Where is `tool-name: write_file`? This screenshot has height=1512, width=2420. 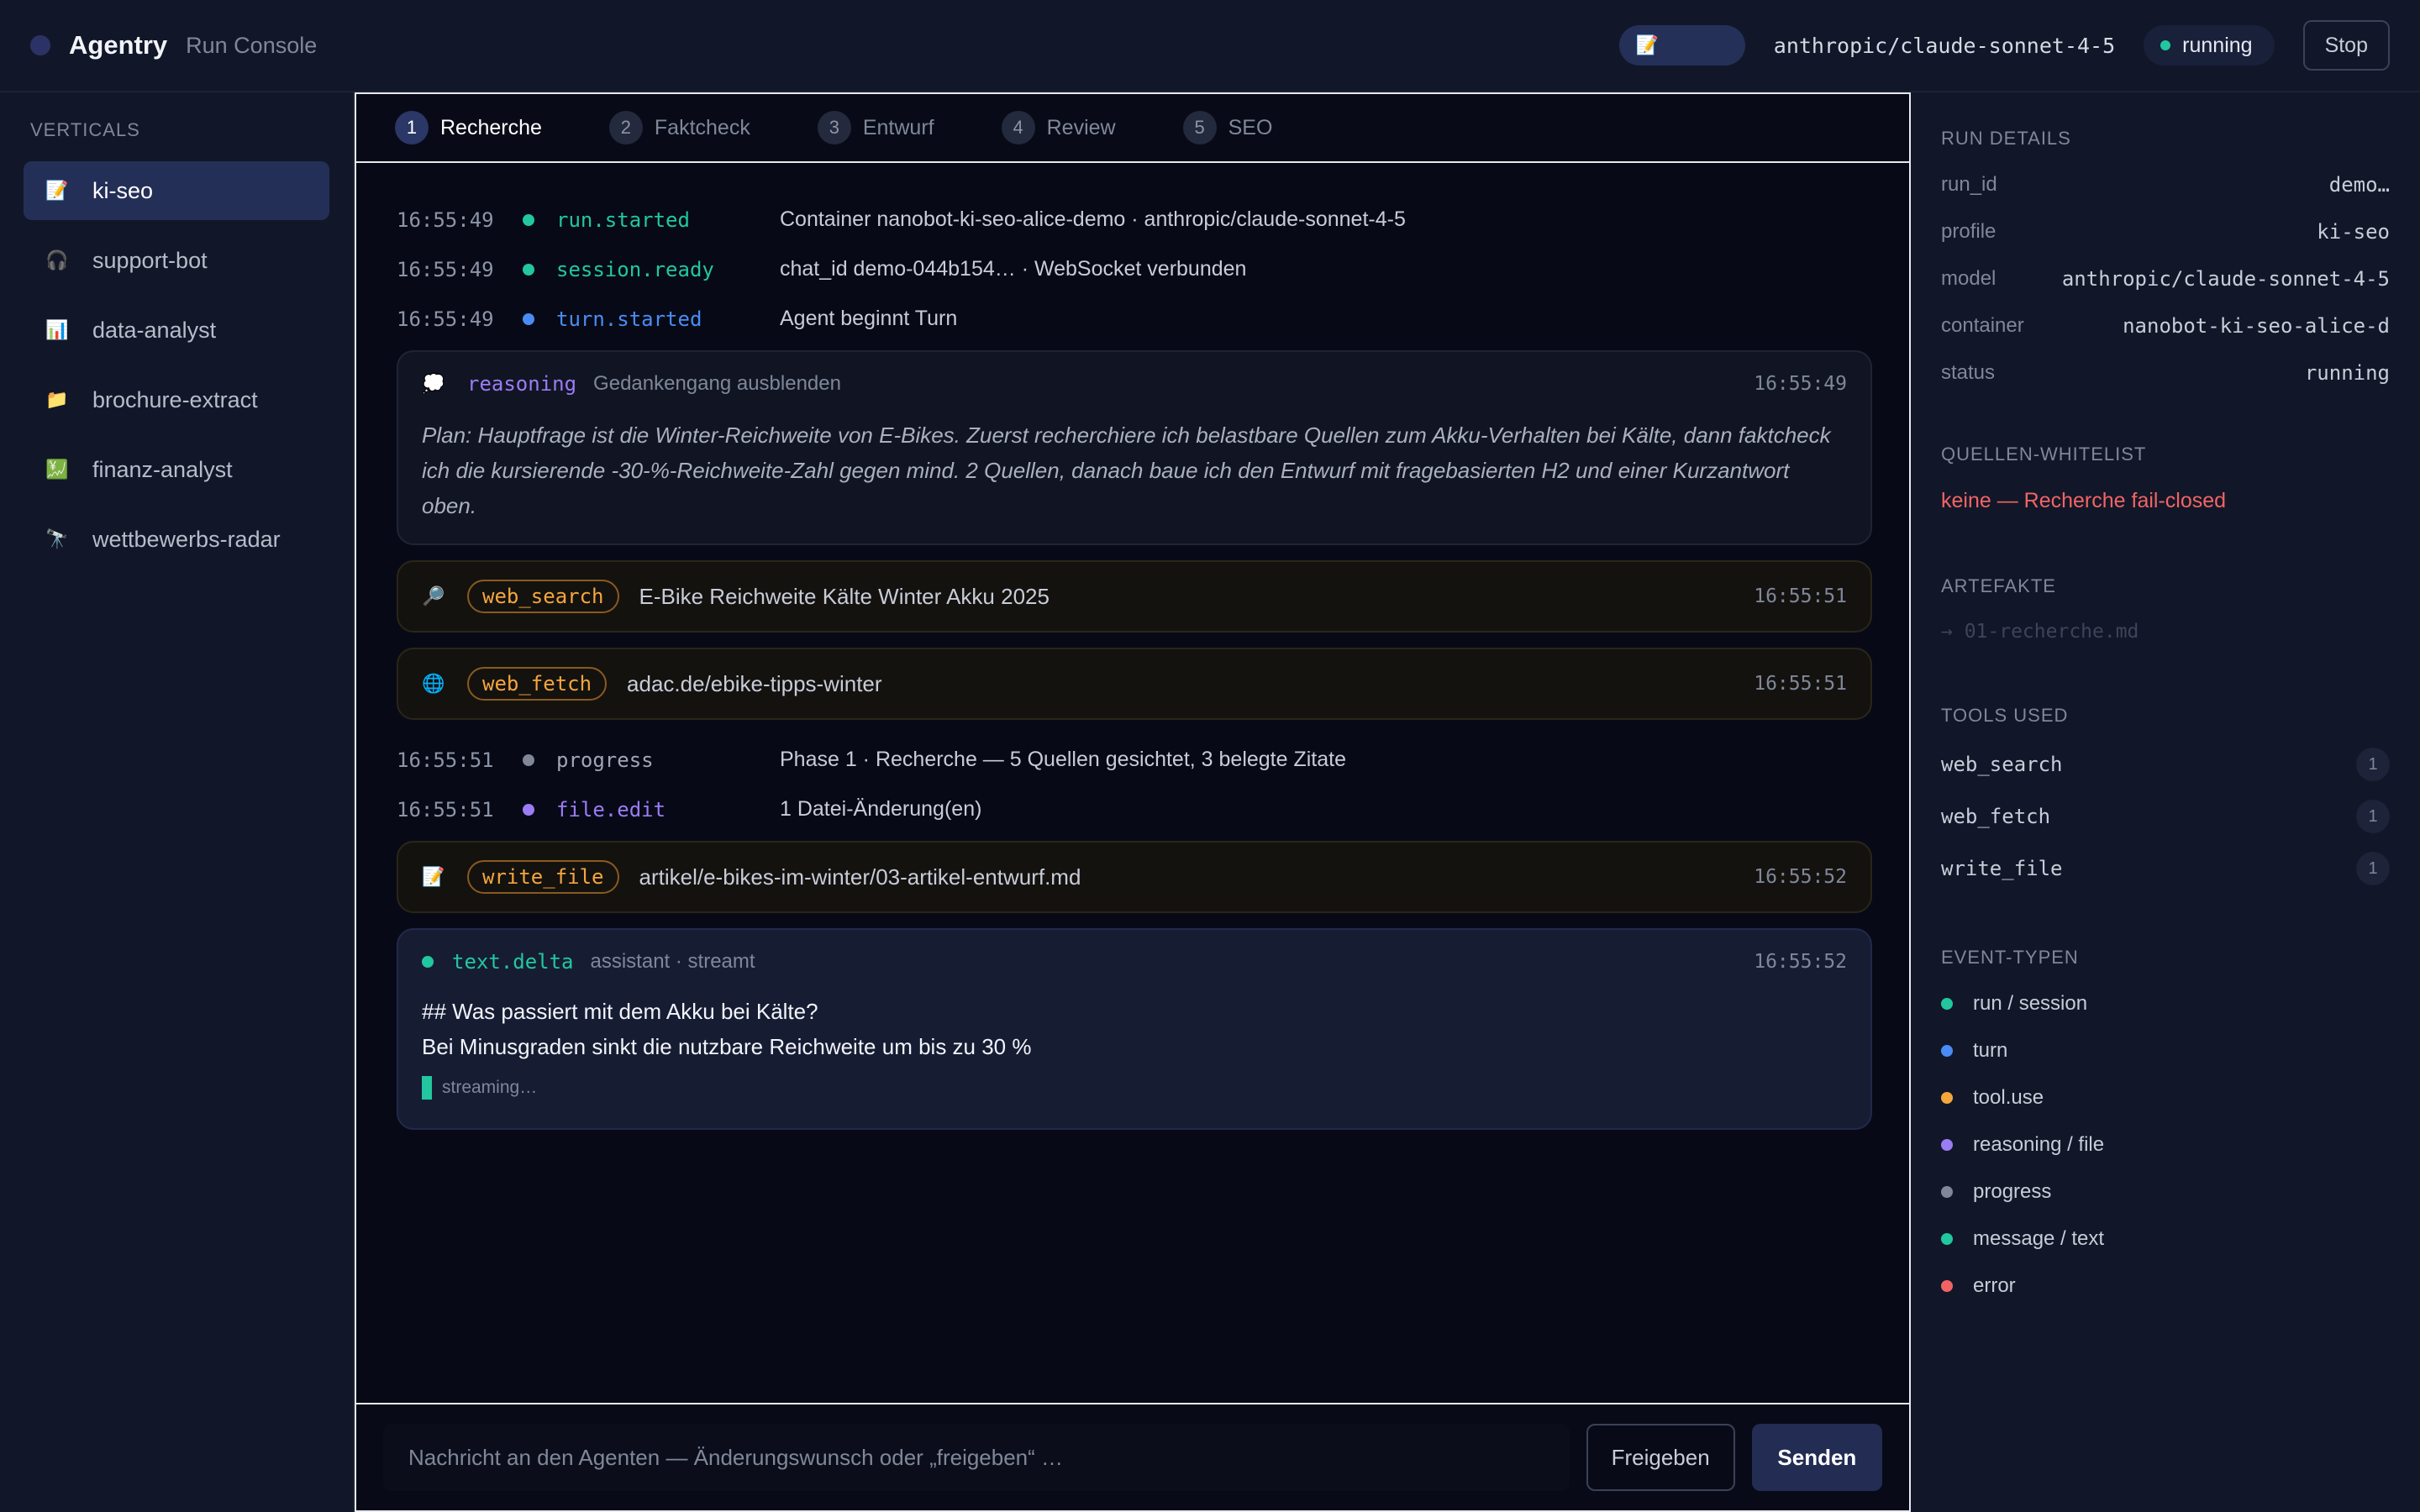
tool-name: write_file is located at coordinates (2002, 868).